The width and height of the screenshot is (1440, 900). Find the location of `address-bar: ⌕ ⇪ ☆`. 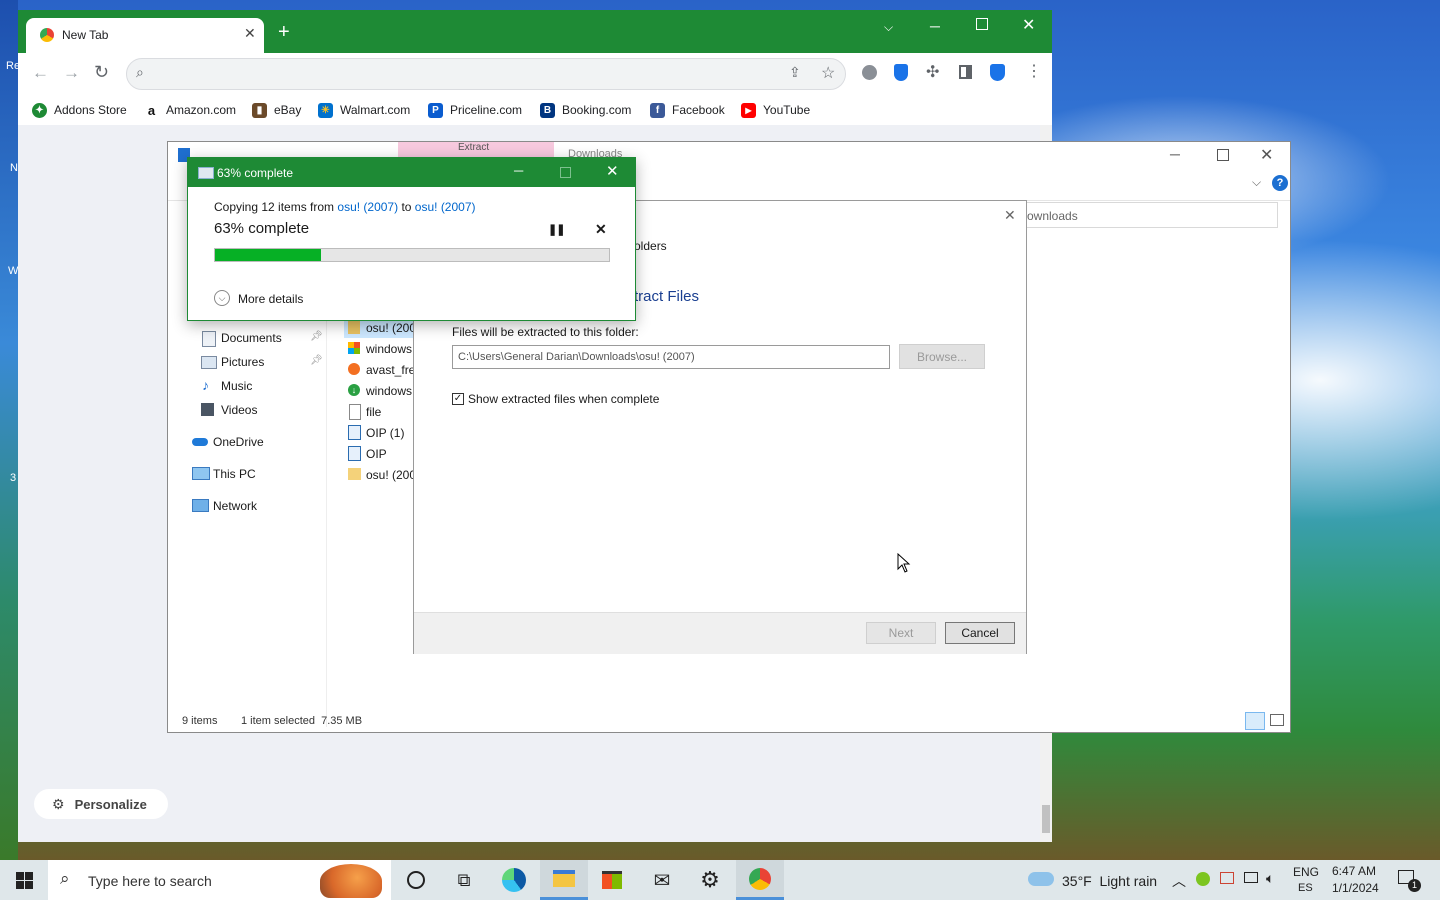

address-bar: ⌕ ⇪ ☆ is located at coordinates (486, 74).